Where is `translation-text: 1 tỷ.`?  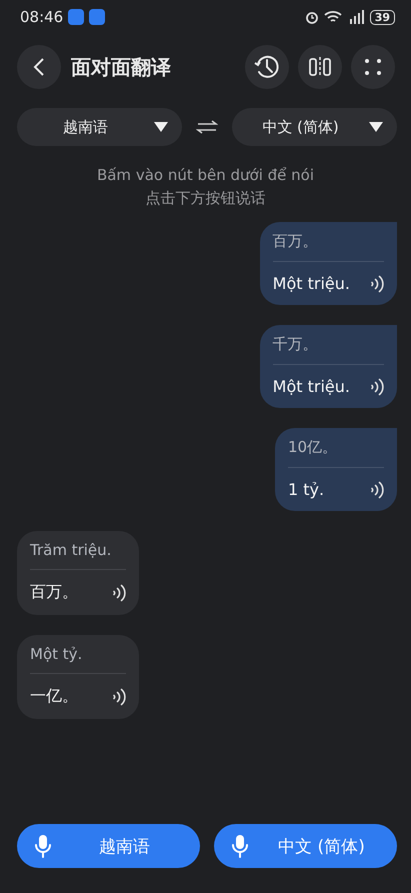 translation-text: 1 tỷ. is located at coordinates (306, 489).